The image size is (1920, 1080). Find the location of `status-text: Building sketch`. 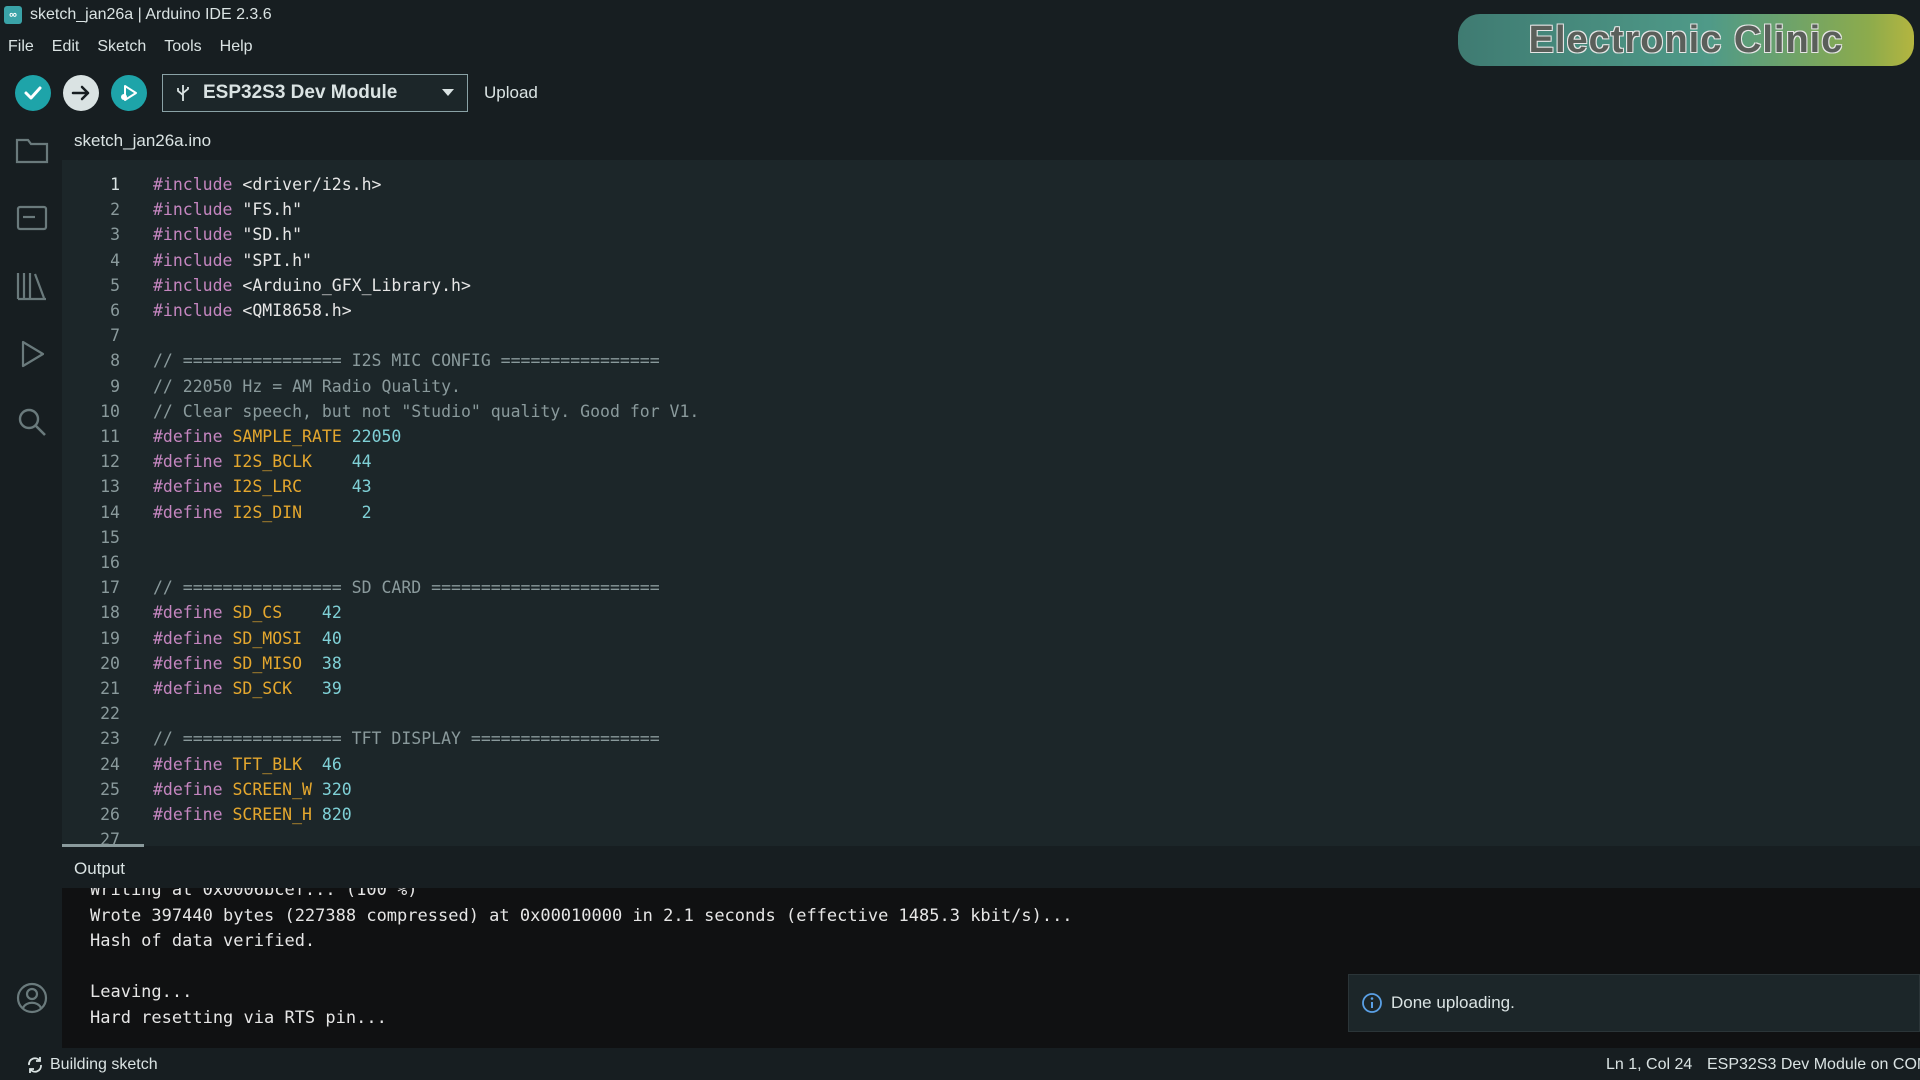

status-text: Building sketch is located at coordinates (104, 1064).